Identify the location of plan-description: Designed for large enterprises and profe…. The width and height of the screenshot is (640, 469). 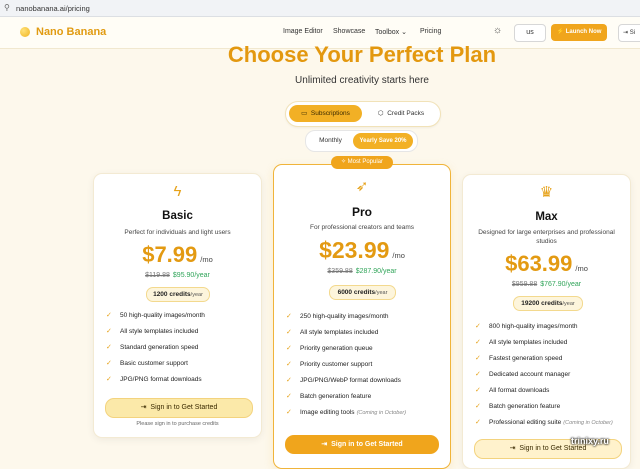
(546, 237).